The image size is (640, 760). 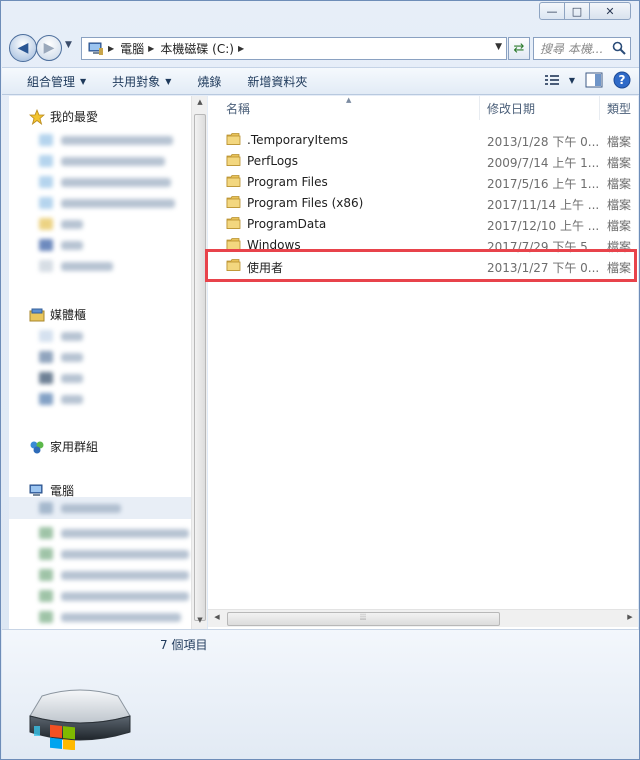 I want to click on column-name-label: 名稱, so click(x=238, y=108).